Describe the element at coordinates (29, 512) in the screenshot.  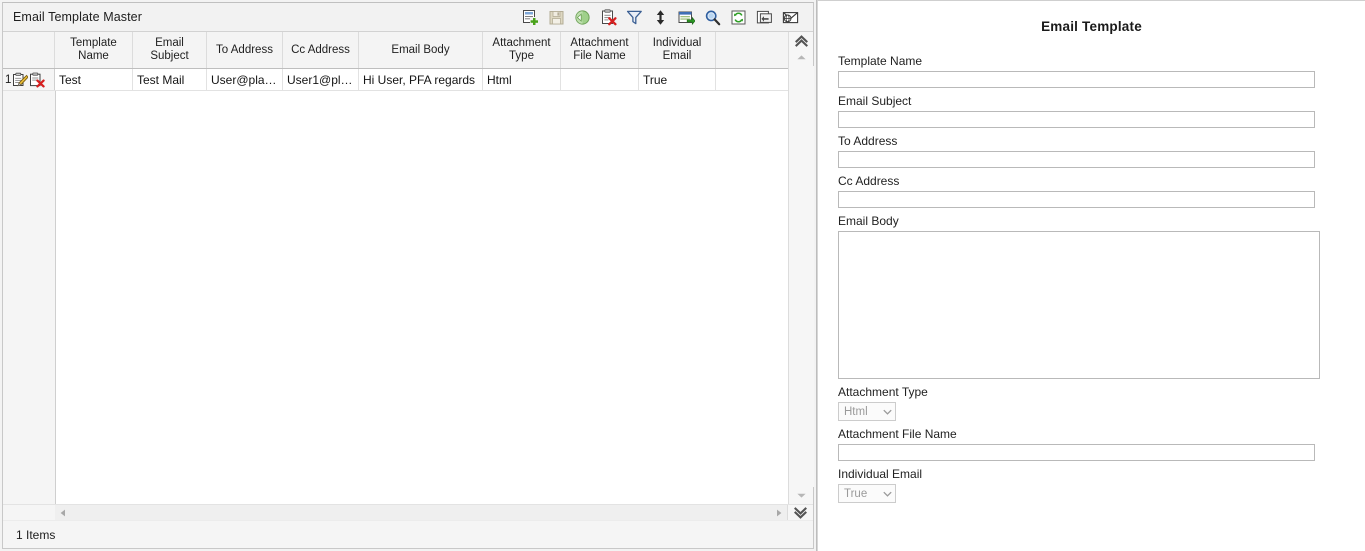
I see `hscroll-left-gutter` at that location.